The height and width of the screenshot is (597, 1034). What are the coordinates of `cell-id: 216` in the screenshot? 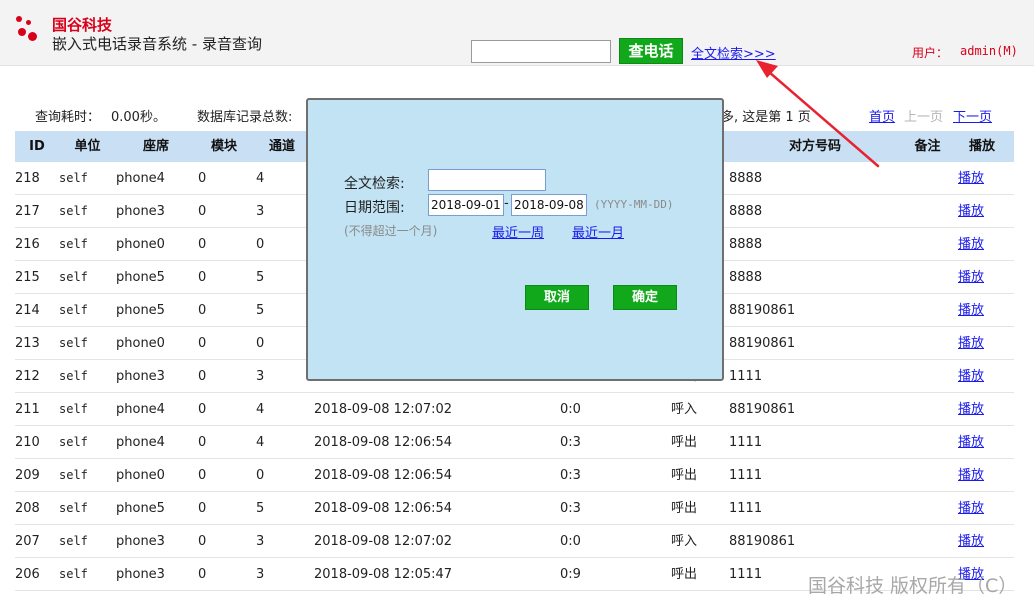 It's located at (27, 244).